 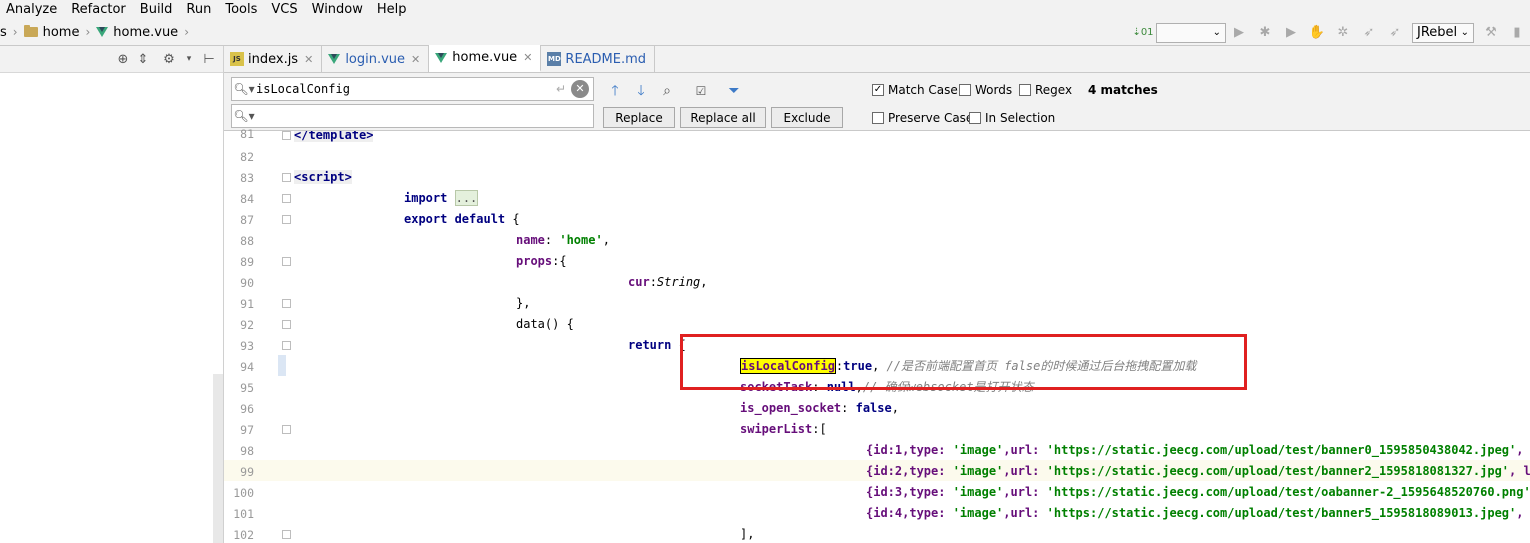 What do you see at coordinates (247, 178) in the screenshot?
I see `line-number: 83` at bounding box center [247, 178].